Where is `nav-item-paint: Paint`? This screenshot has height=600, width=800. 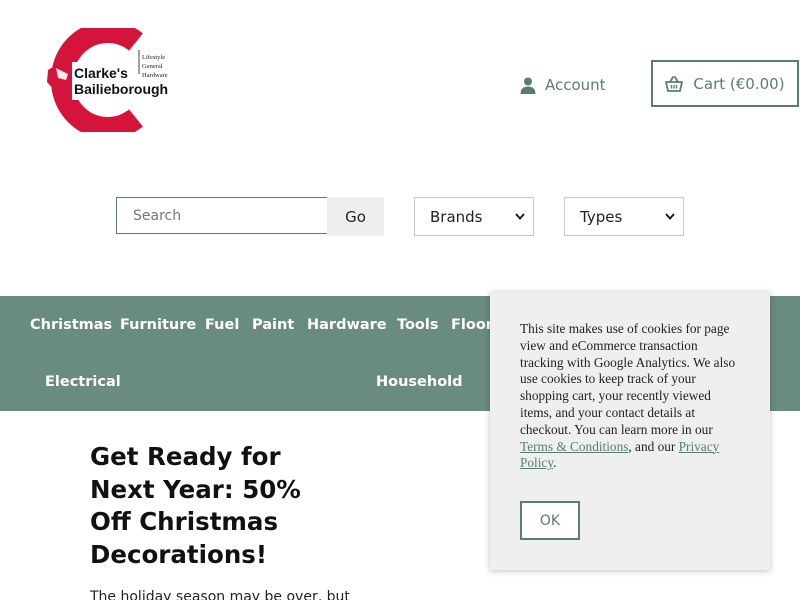
nav-item-paint: Paint is located at coordinates (273, 325).